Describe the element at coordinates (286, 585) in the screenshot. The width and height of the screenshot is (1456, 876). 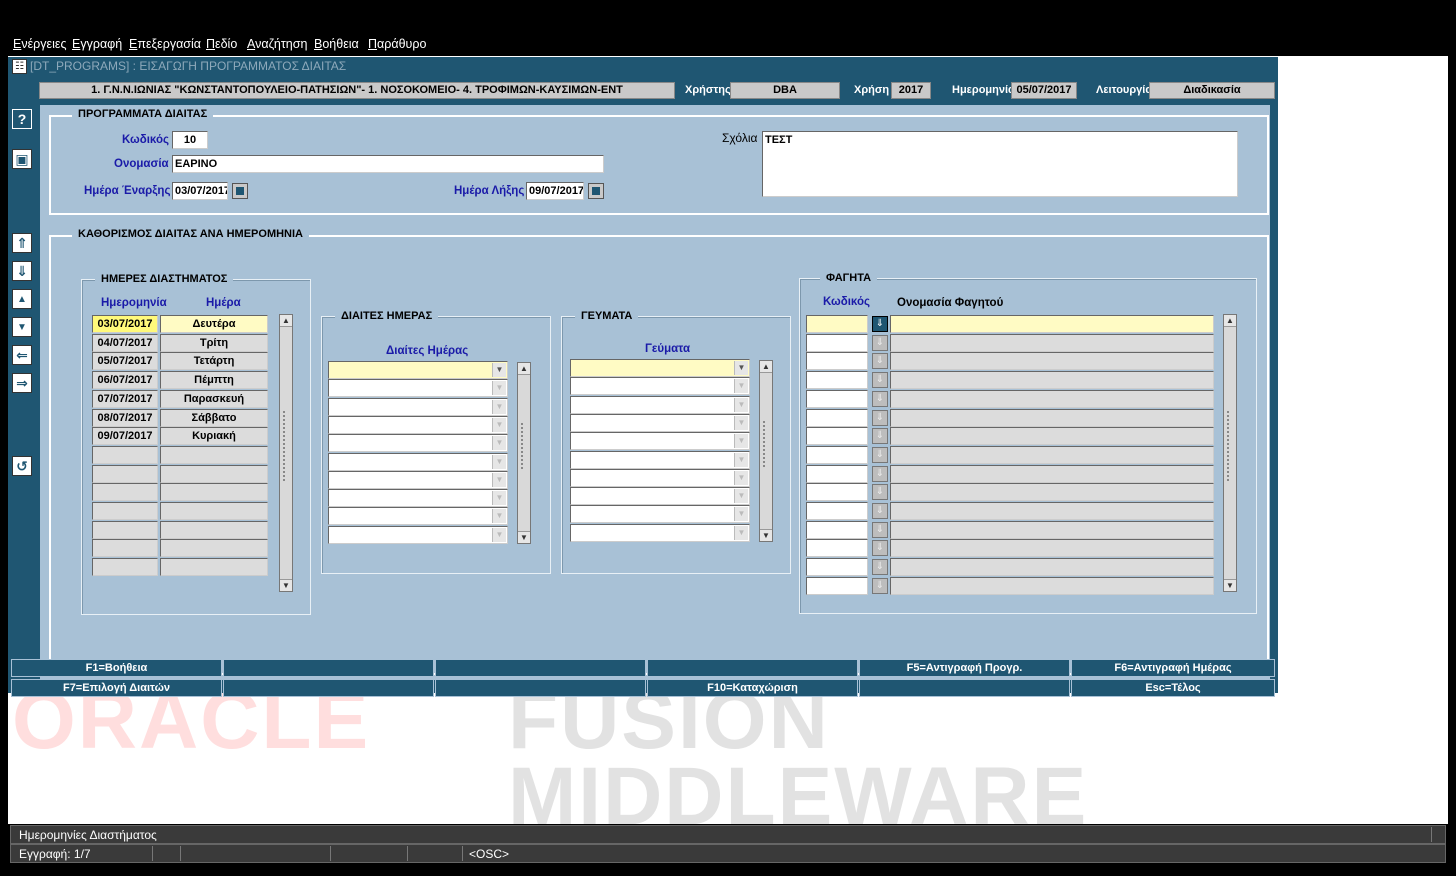
I see `days-scroll-down-icon: ▼` at that location.